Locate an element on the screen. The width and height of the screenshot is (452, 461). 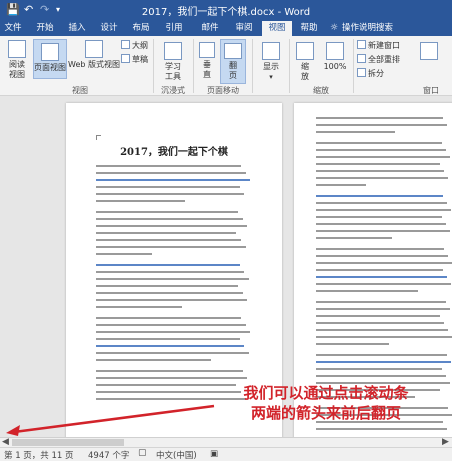
print-layout-button: 页面视图 is located at coordinates (50, 59).